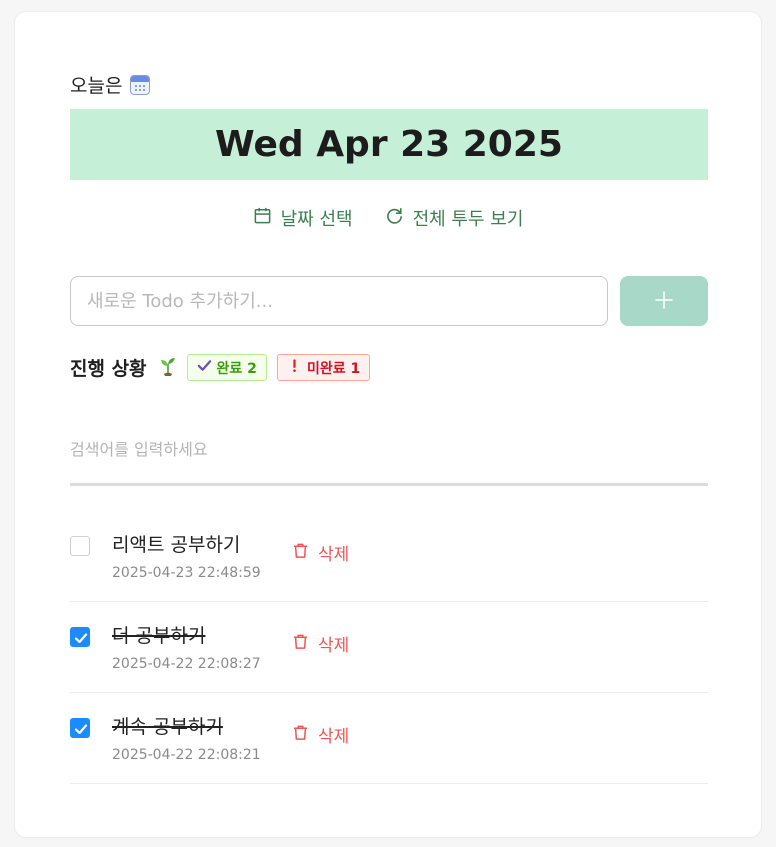  I want to click on seedling-icon, so click(168, 368).